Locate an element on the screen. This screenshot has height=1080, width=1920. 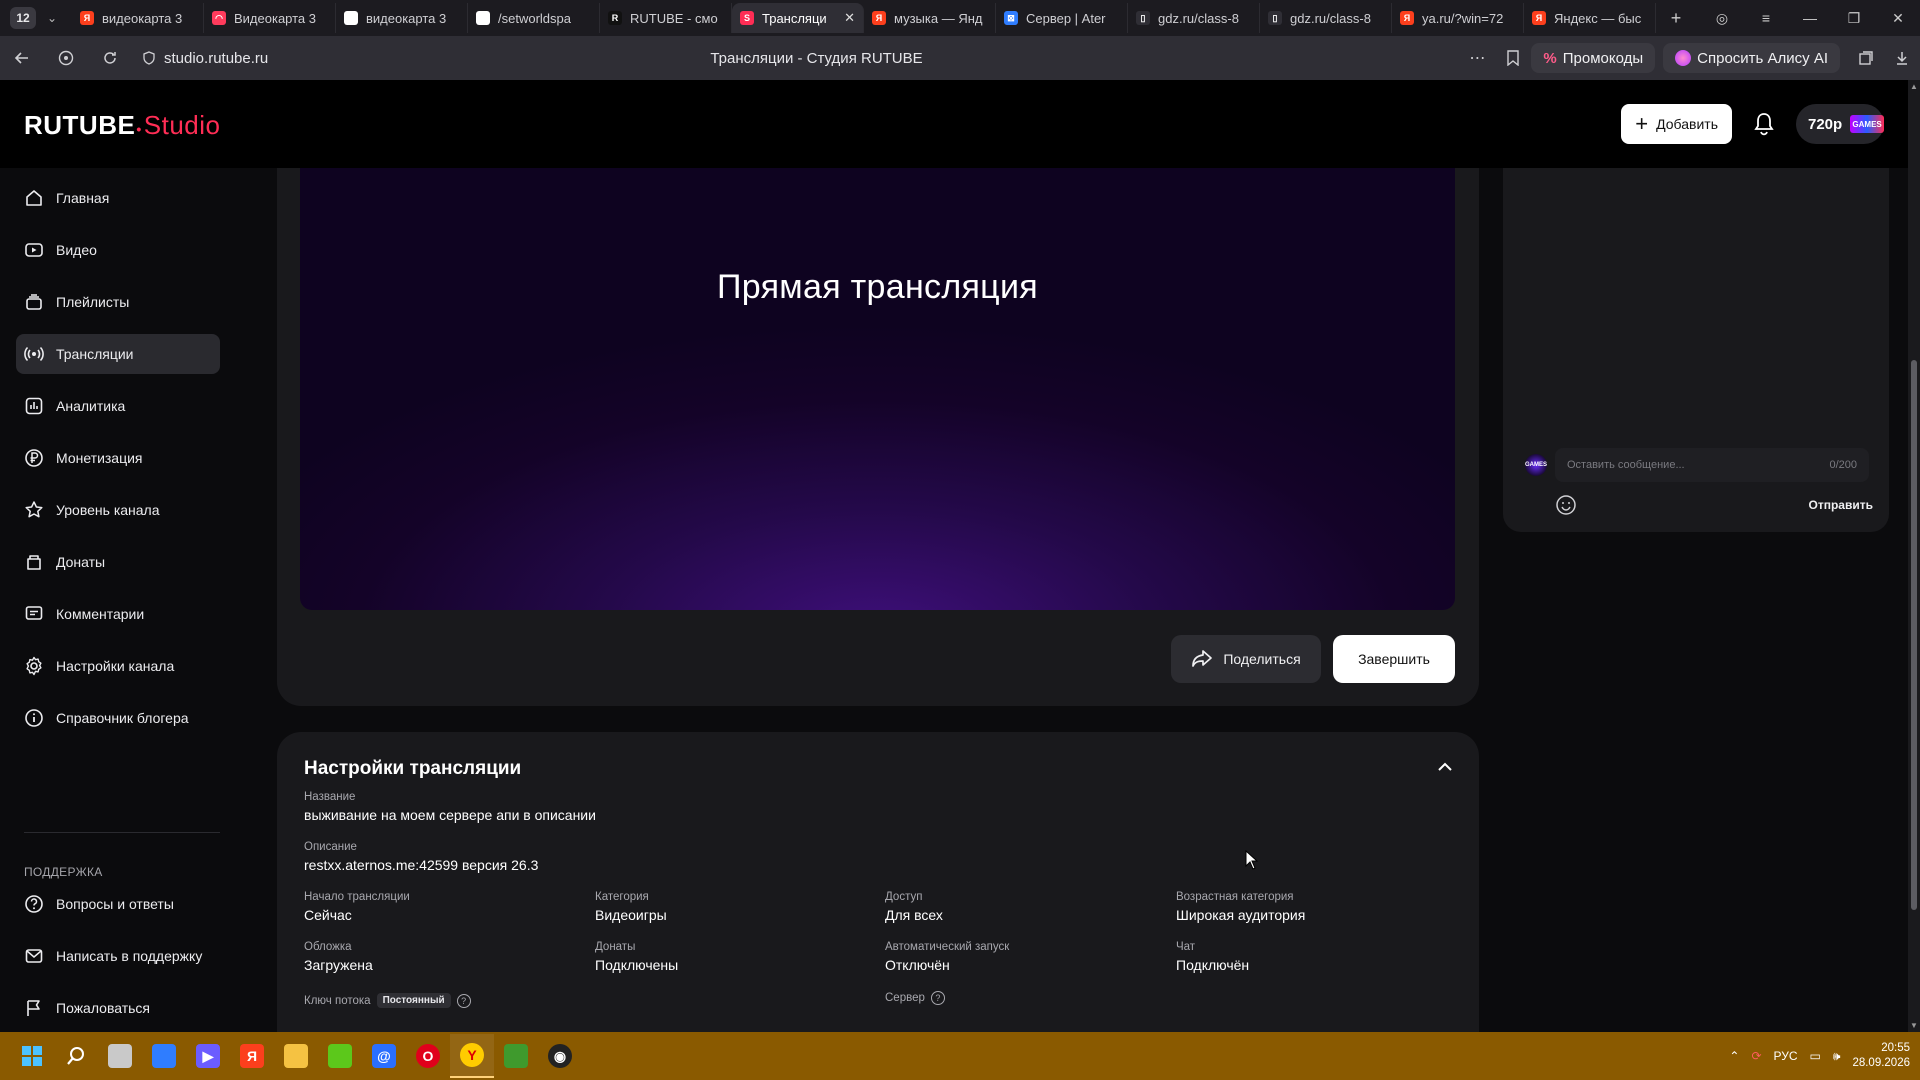
volume-icon: 🕪 is located at coordinates (1837, 1056).